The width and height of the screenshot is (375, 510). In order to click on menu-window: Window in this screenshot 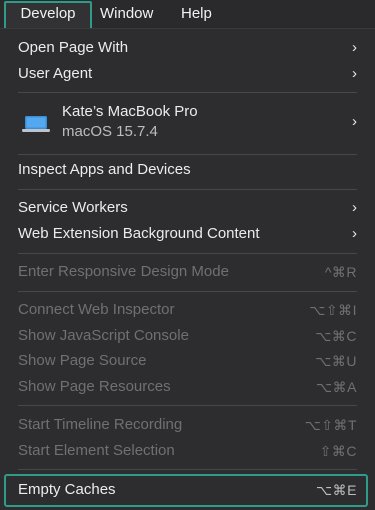, I will do `click(126, 14)`.